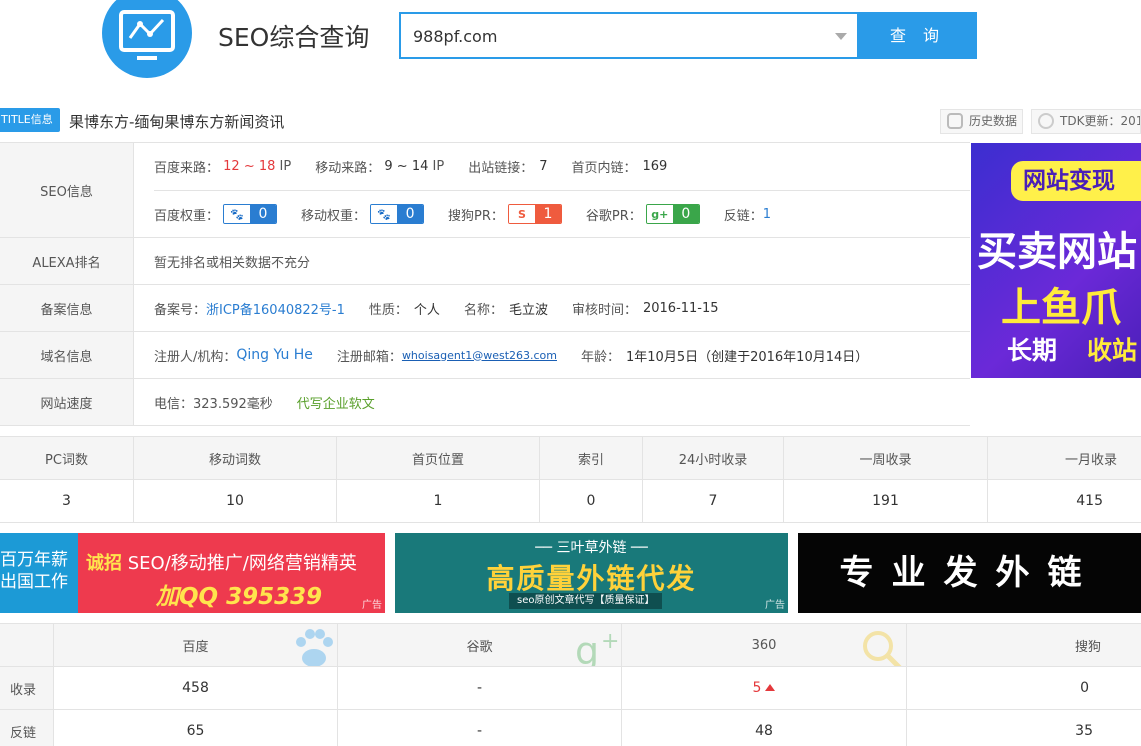  What do you see at coordinates (314, 647) in the screenshot?
I see `paw-icon` at bounding box center [314, 647].